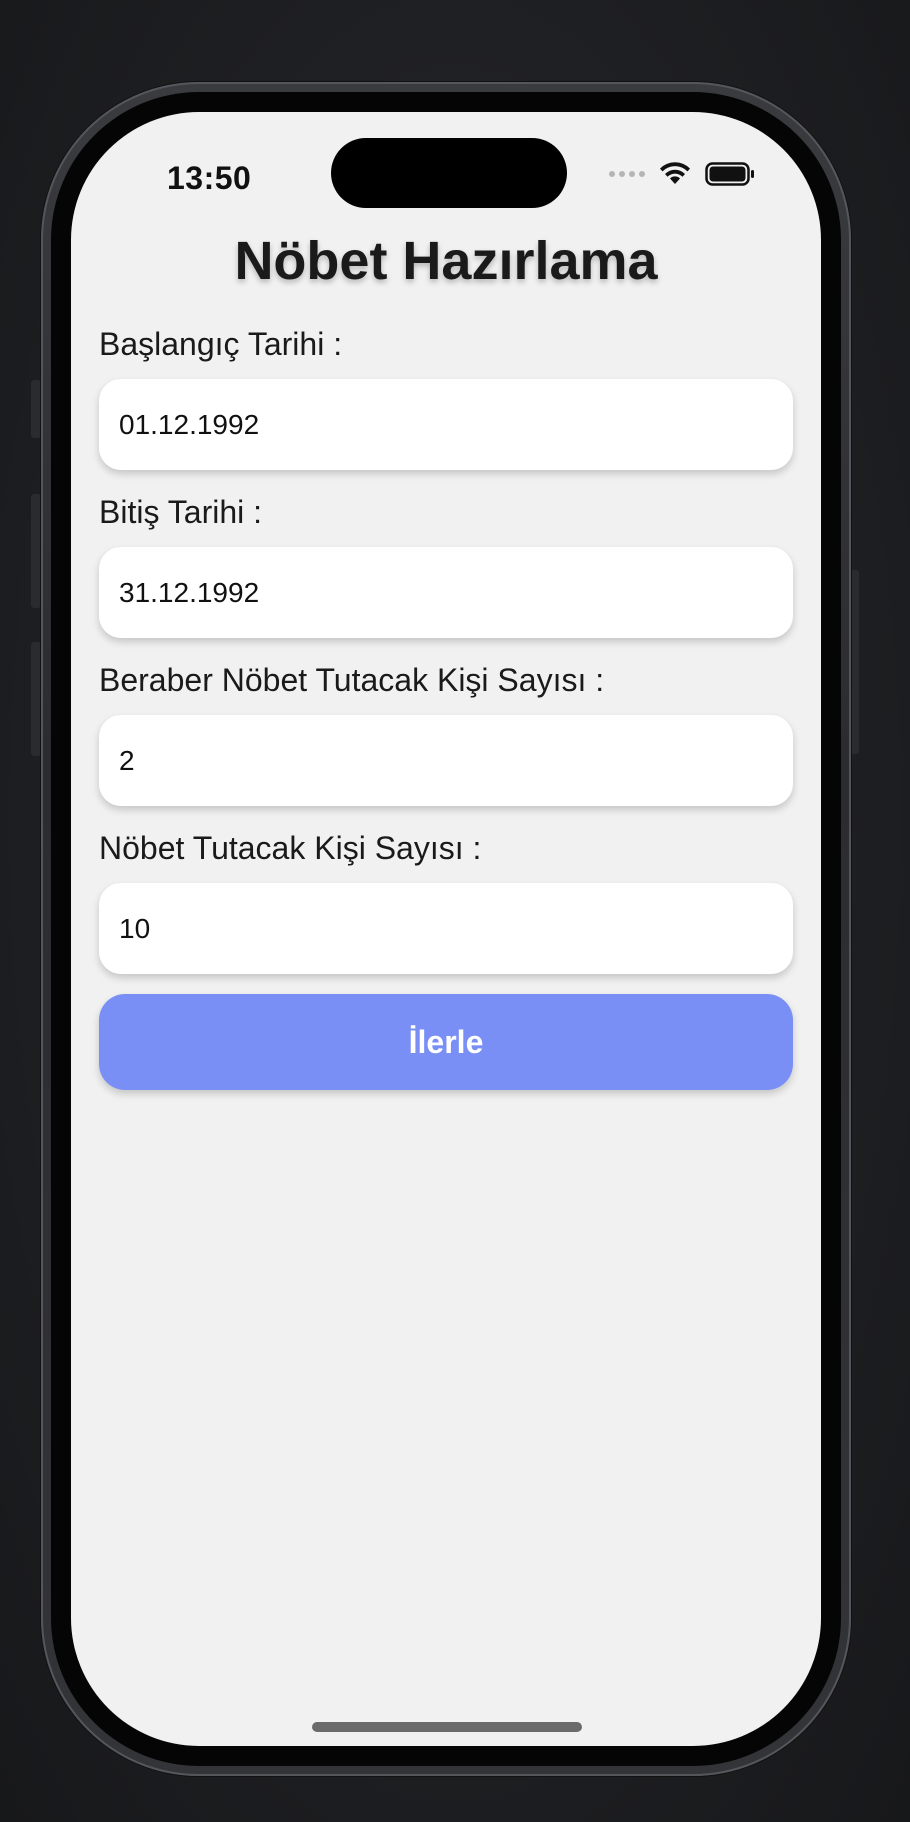 The image size is (910, 1822). What do you see at coordinates (36, 699) in the screenshot?
I see `device-volume-down-button` at bounding box center [36, 699].